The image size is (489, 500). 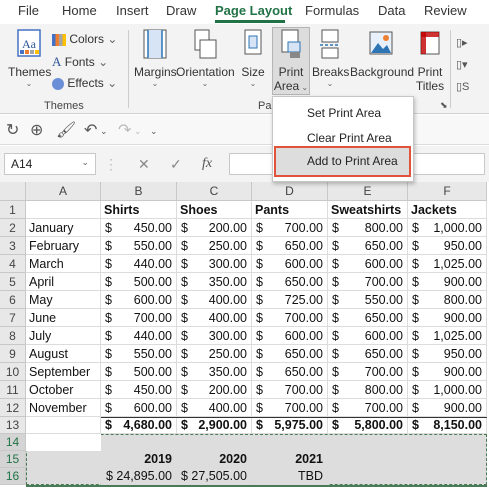 What do you see at coordinates (13, 264) in the screenshot?
I see `row-header-4: 4` at bounding box center [13, 264].